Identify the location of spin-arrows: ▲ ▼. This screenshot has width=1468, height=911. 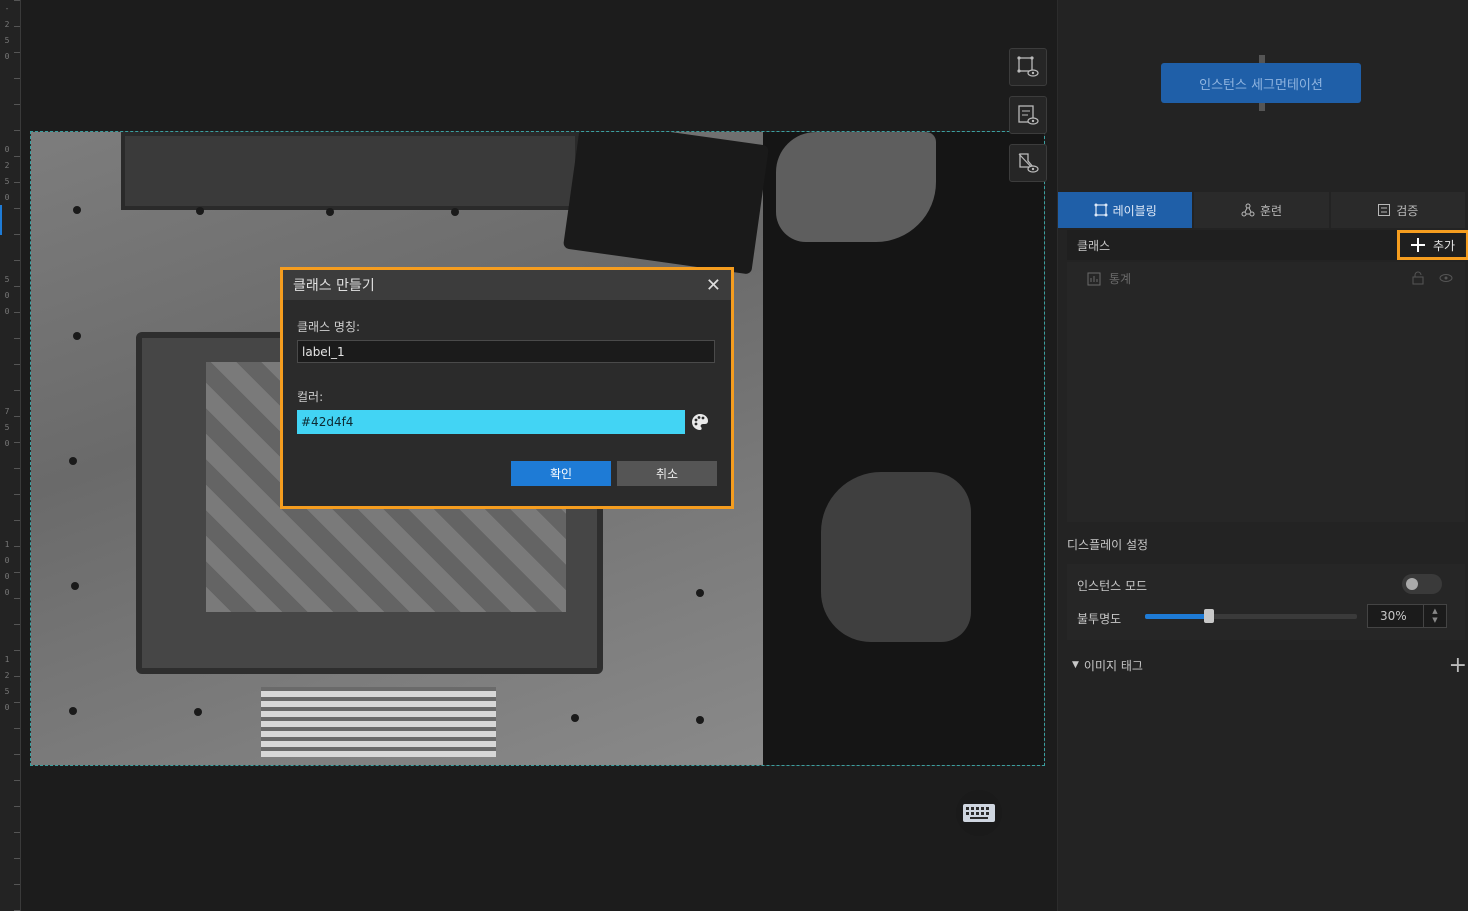
(1434, 616).